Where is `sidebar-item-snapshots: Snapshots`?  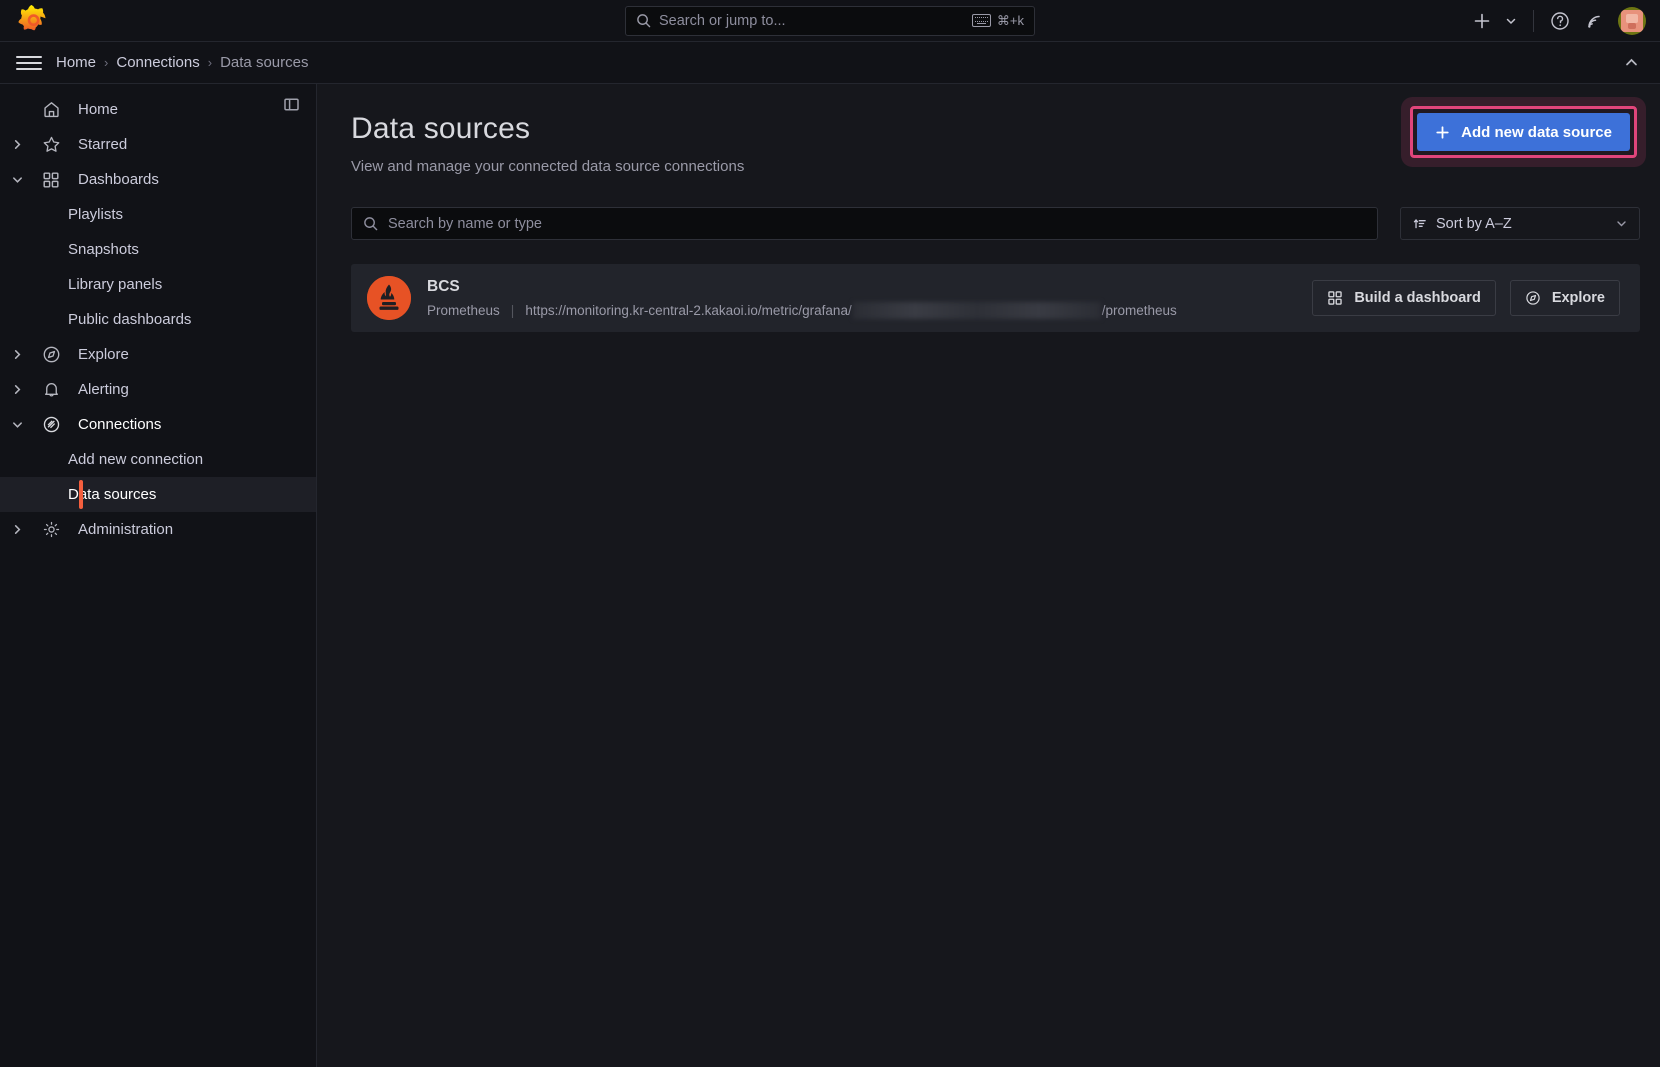
sidebar-item-snapshots: Snapshots is located at coordinates (158, 249).